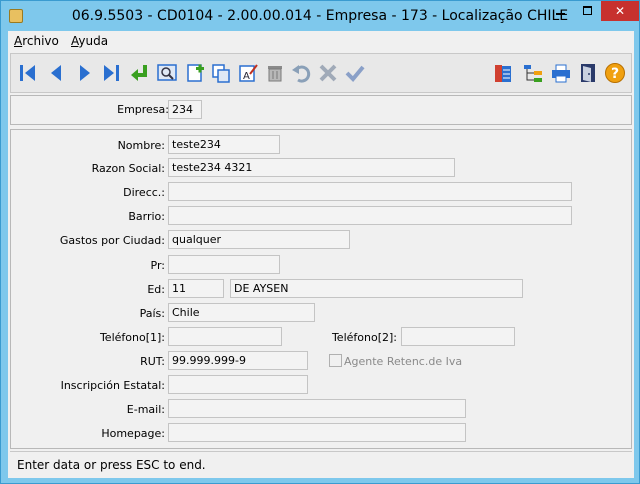  What do you see at coordinates (376, 288) in the screenshot?
I see `ed-name-field: DE AYSEN` at bounding box center [376, 288].